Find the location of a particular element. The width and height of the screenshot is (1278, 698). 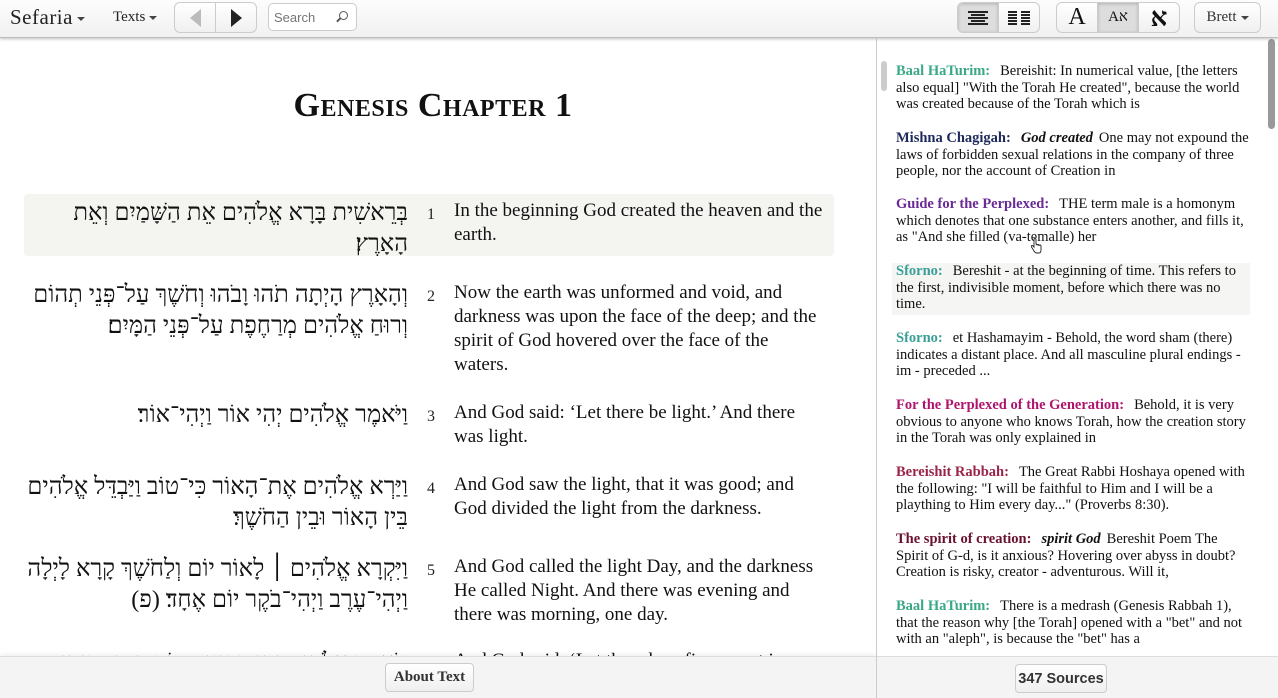

arrow-left-icon is located at coordinates (195, 17).